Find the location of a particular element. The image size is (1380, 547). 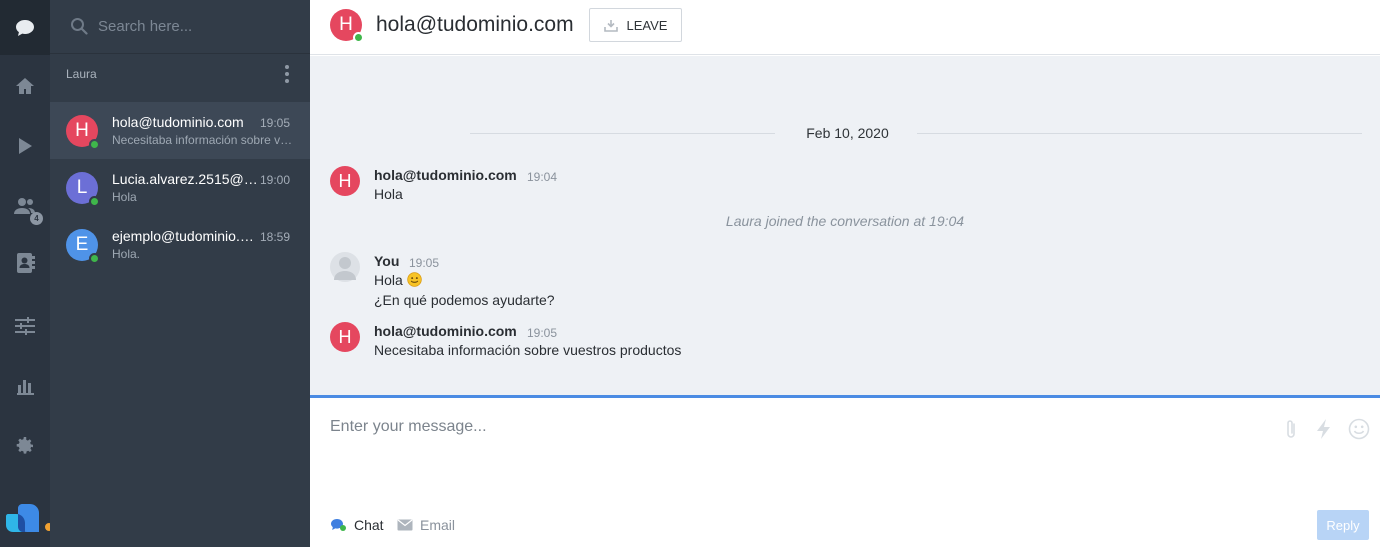

message-input is located at coordinates (780, 427).